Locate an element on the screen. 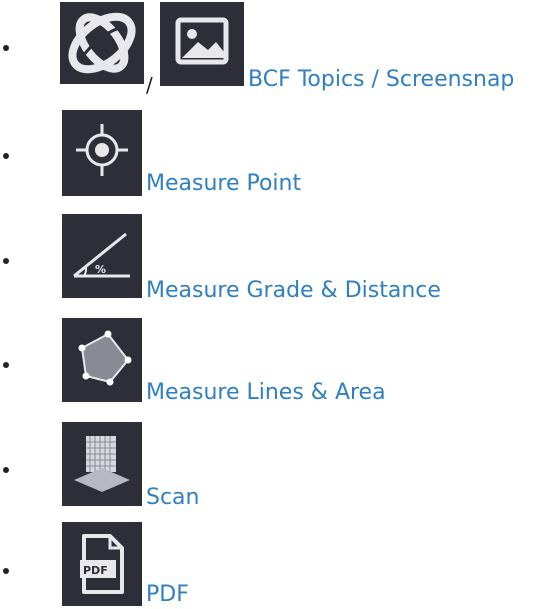 The image size is (539, 609). measure-lines-link: Measure Lines & Area is located at coordinates (266, 393).